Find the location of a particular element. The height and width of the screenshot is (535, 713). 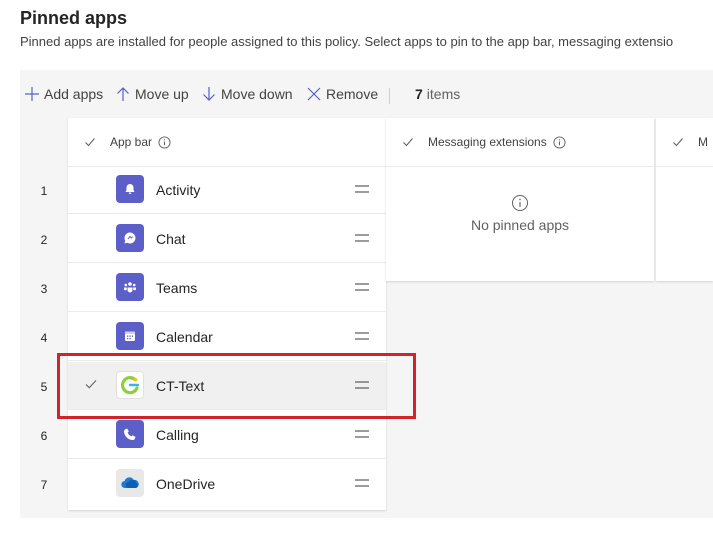

messaging-extensions-header-label: Messaging extensions is located at coordinates (487, 142).